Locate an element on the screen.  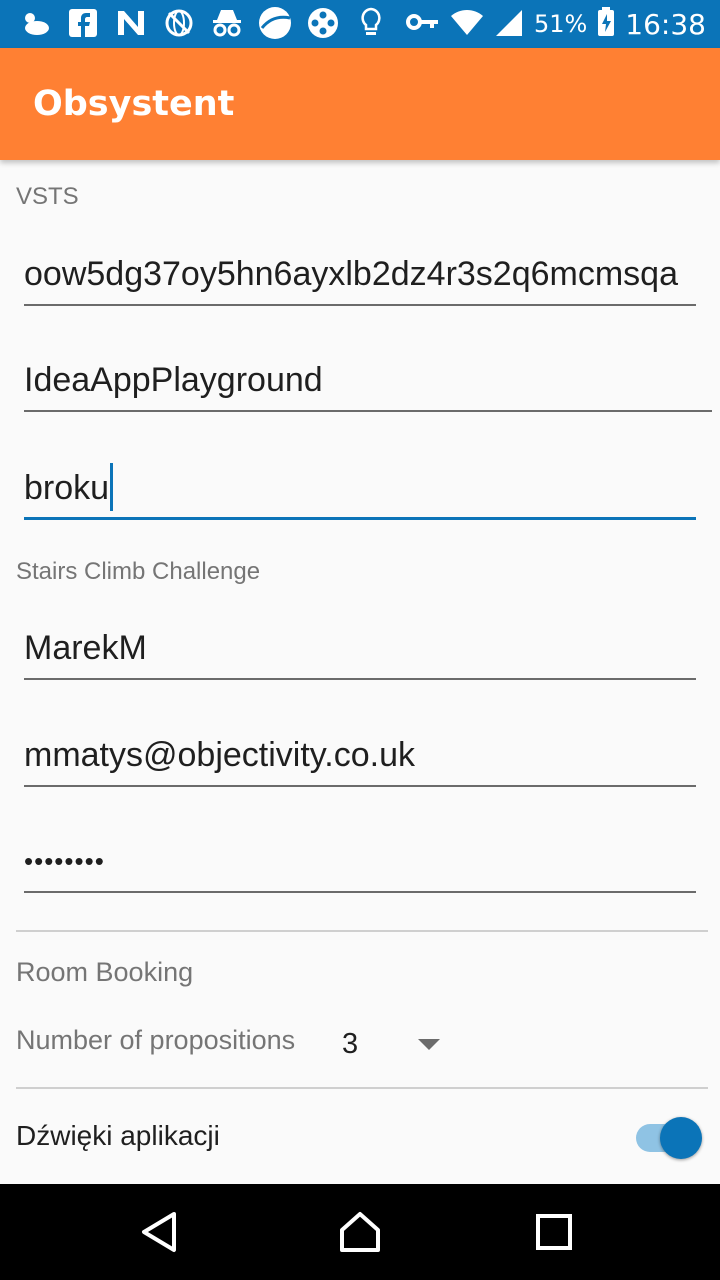
section-title-room-booking: Room Booking is located at coordinates (105, 972).